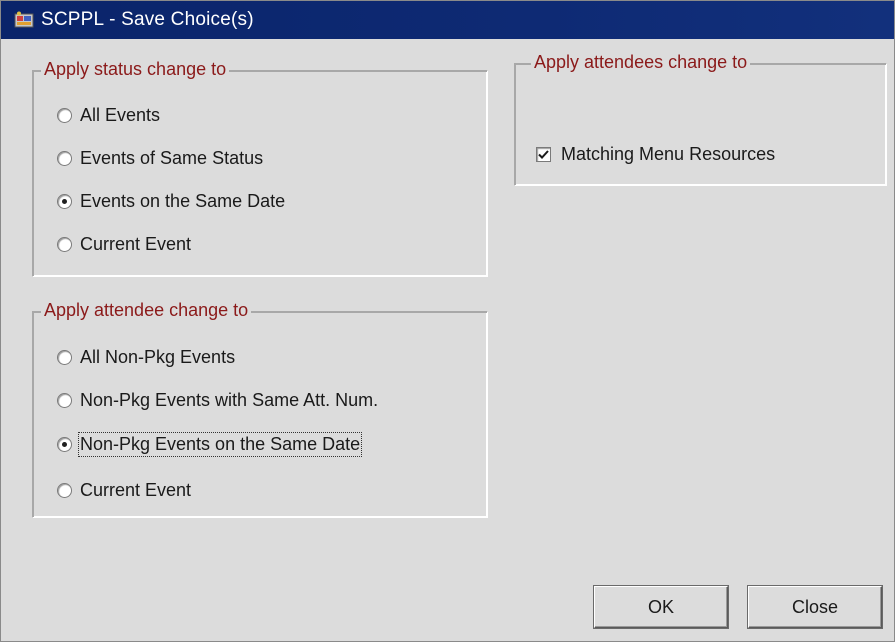 The image size is (895, 642). I want to click on attendees-change-group: Apply attendees change to, so click(700, 119).